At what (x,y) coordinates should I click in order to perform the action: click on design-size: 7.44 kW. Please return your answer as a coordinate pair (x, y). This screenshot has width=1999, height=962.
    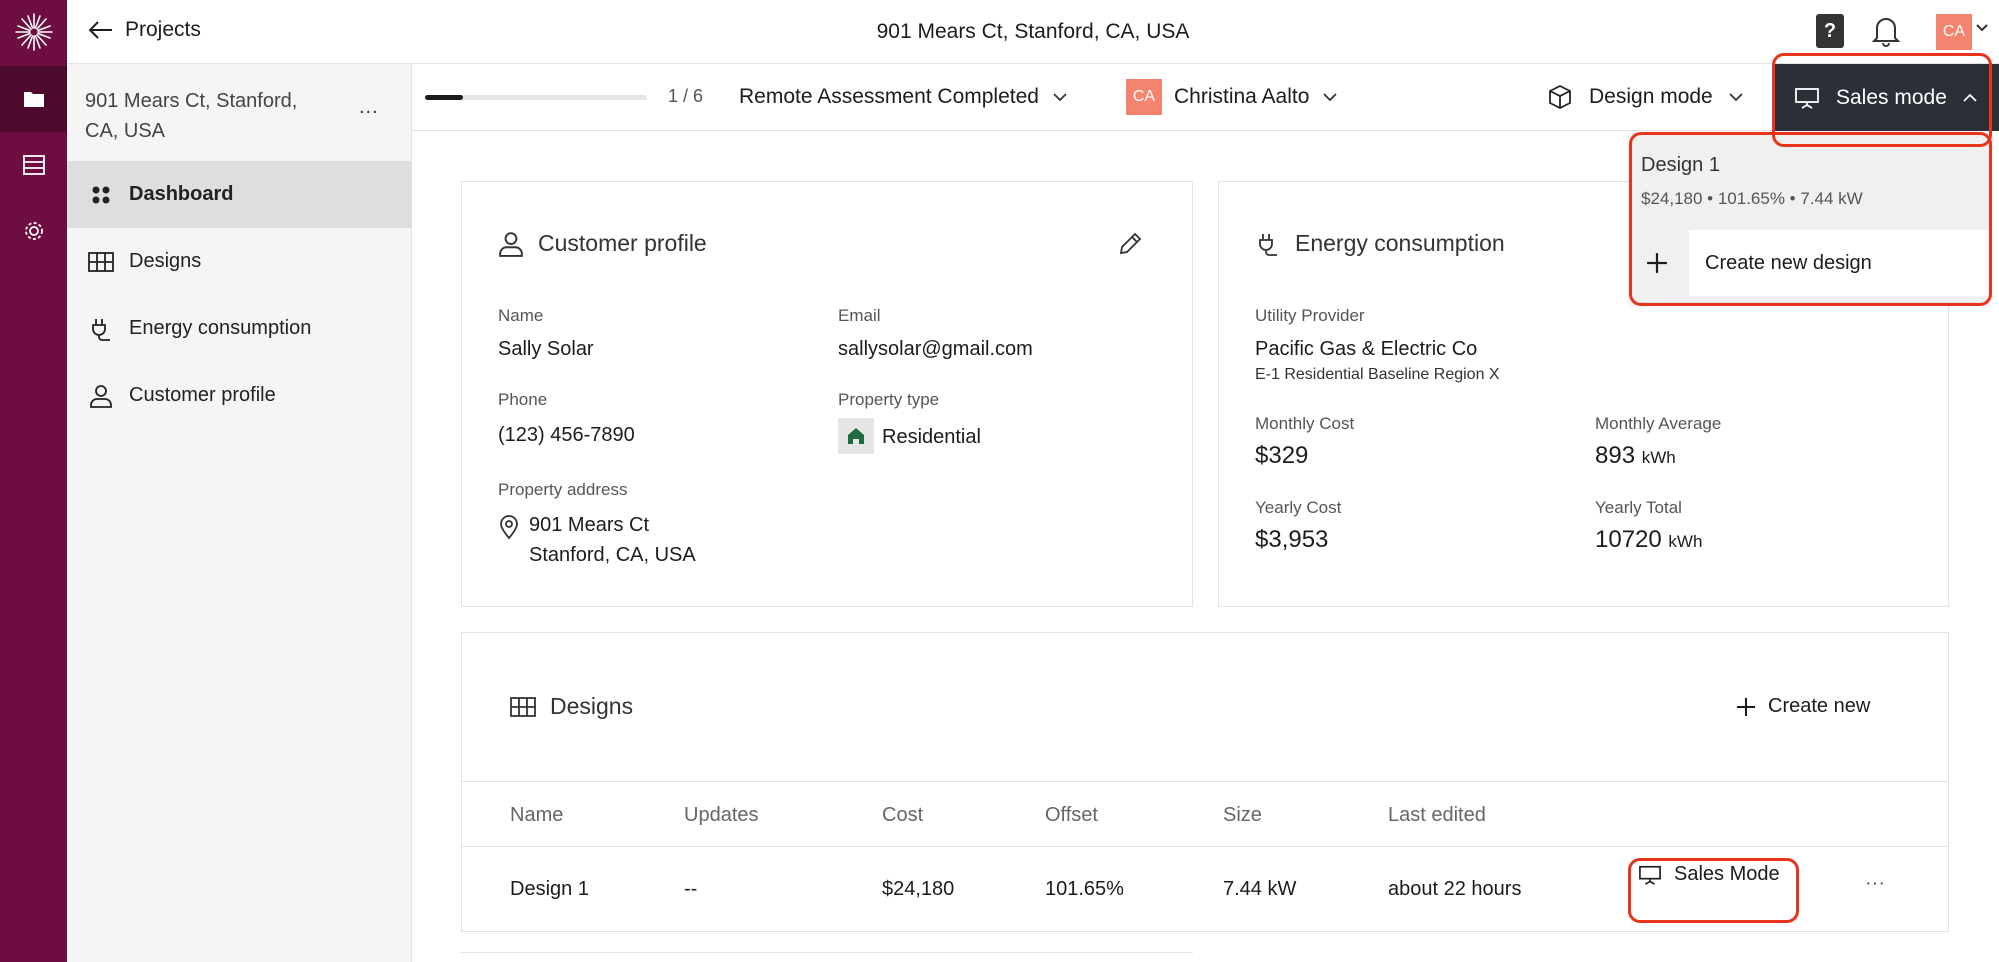
    Looking at the image, I should click on (1260, 889).